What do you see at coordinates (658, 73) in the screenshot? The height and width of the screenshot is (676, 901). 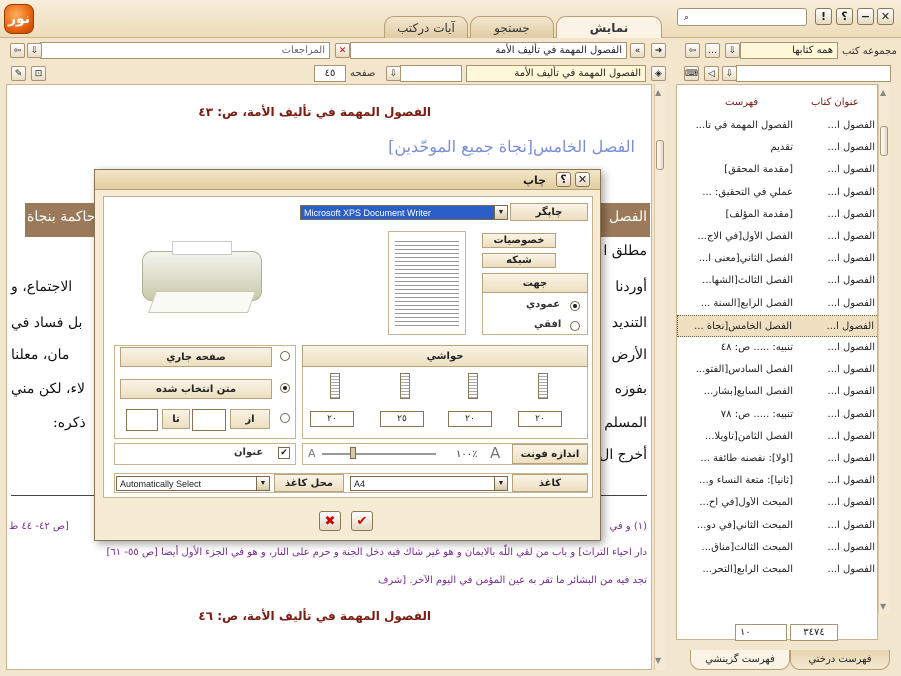 I see `tag-icon: ◈` at bounding box center [658, 73].